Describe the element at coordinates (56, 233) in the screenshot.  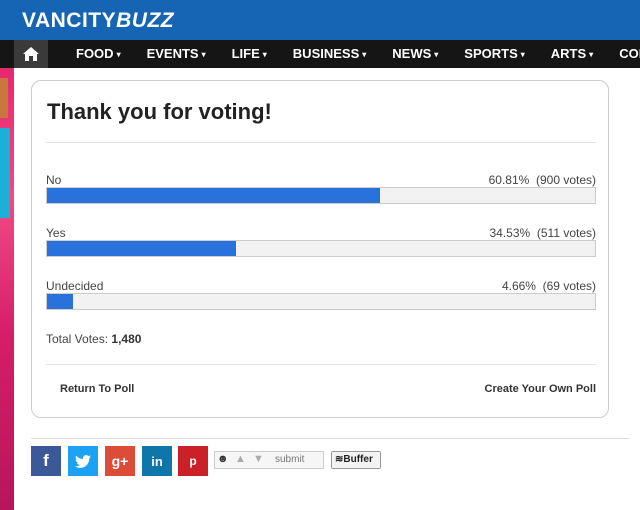
I see `answer-label: Yes` at that location.